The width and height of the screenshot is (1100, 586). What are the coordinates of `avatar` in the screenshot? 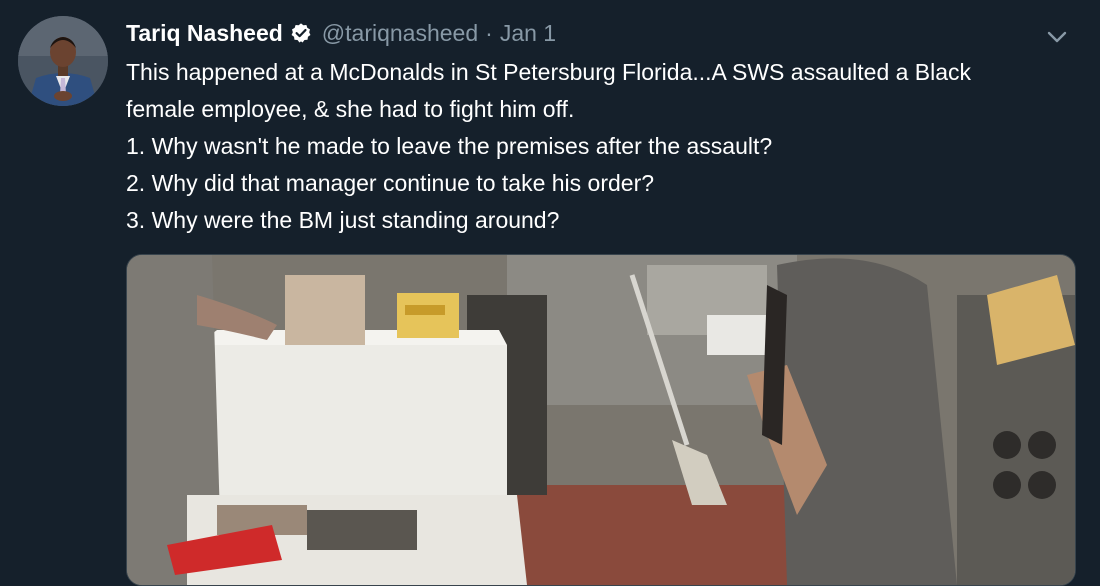 It's located at (63, 61).